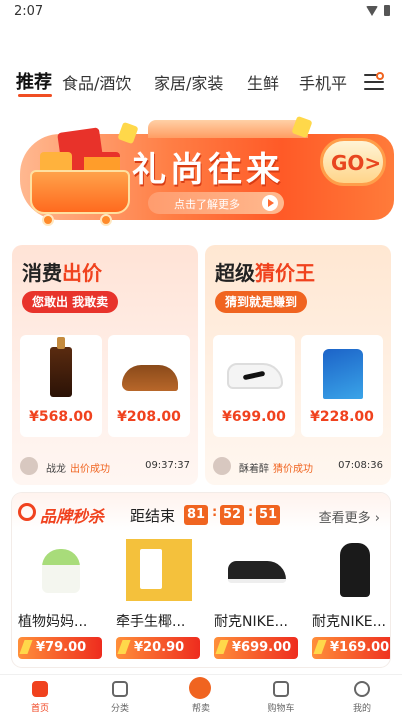  I want to click on slogan-badge: 您敢出 我敢卖, so click(70, 302).